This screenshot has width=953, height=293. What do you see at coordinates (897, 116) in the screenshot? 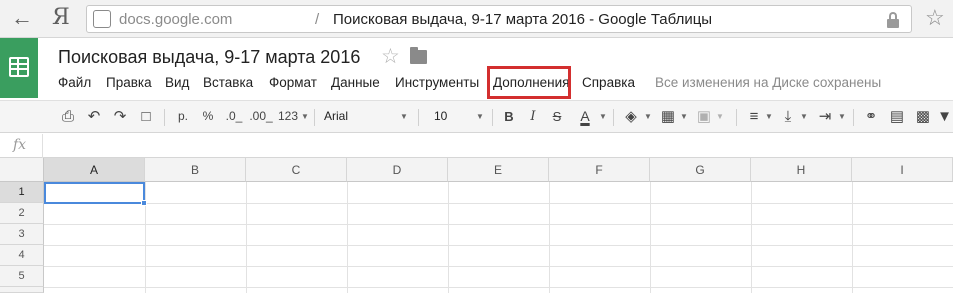
I see `insert-comment-icon: ▤` at bounding box center [897, 116].